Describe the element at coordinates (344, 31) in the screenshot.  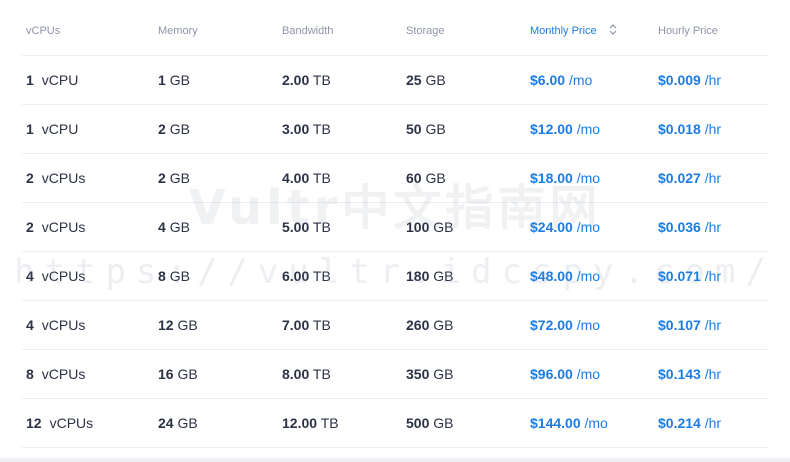
I see `header-bandwidth: Bandwidth` at that location.